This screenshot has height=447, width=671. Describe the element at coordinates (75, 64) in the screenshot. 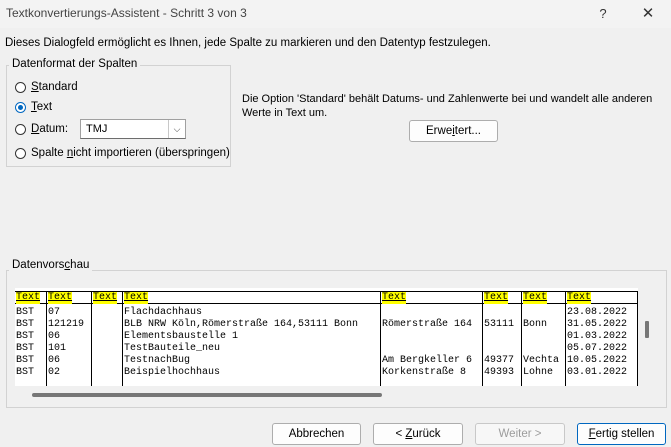

I see `column-format-legend: Datenformat der Spalten` at that location.